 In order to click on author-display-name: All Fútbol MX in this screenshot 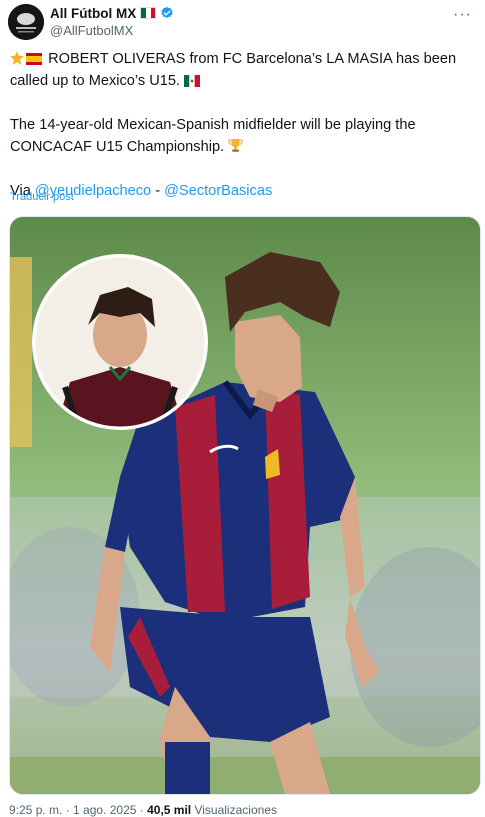, I will do `click(93, 13)`.